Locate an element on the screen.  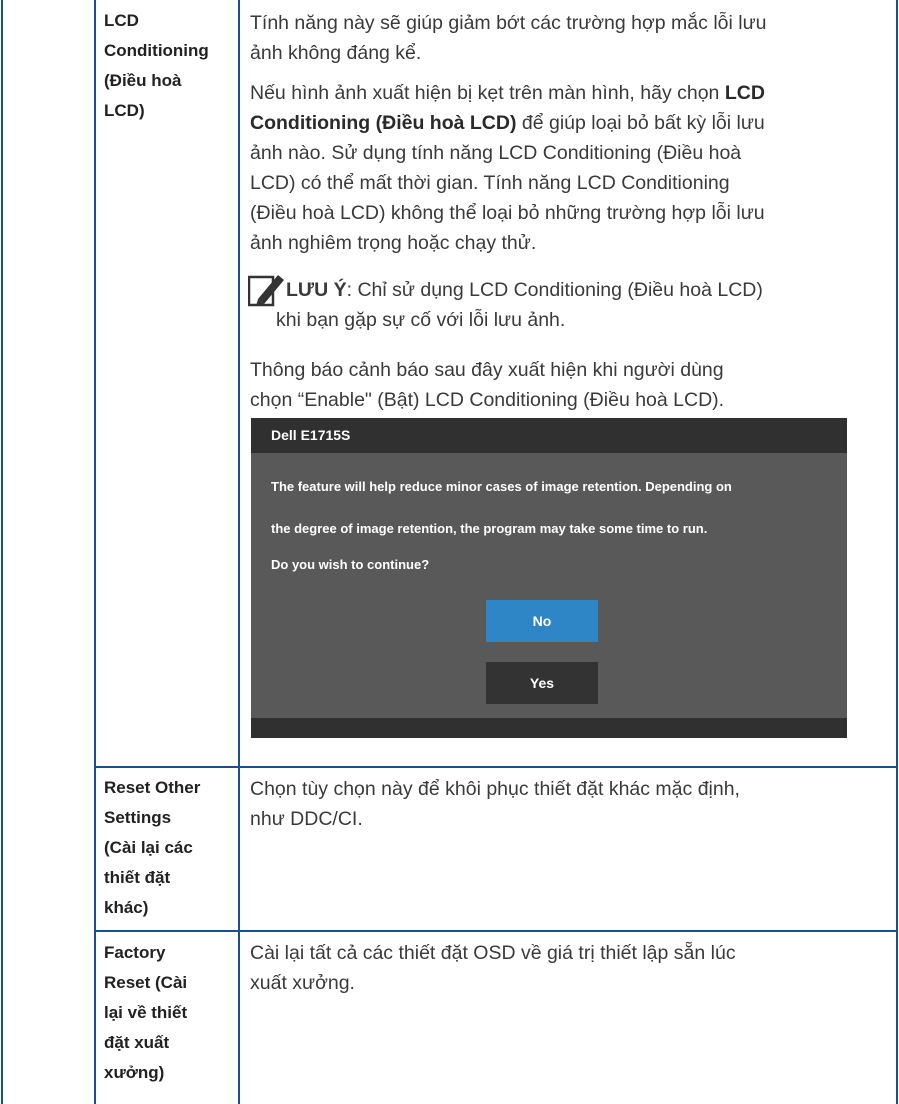
no-button: No is located at coordinates (542, 621).